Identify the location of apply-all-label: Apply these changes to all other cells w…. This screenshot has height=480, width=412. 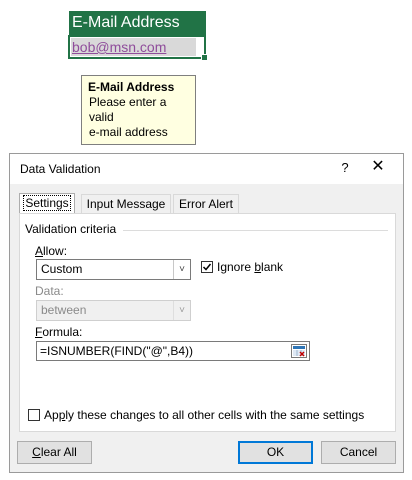
(204, 415).